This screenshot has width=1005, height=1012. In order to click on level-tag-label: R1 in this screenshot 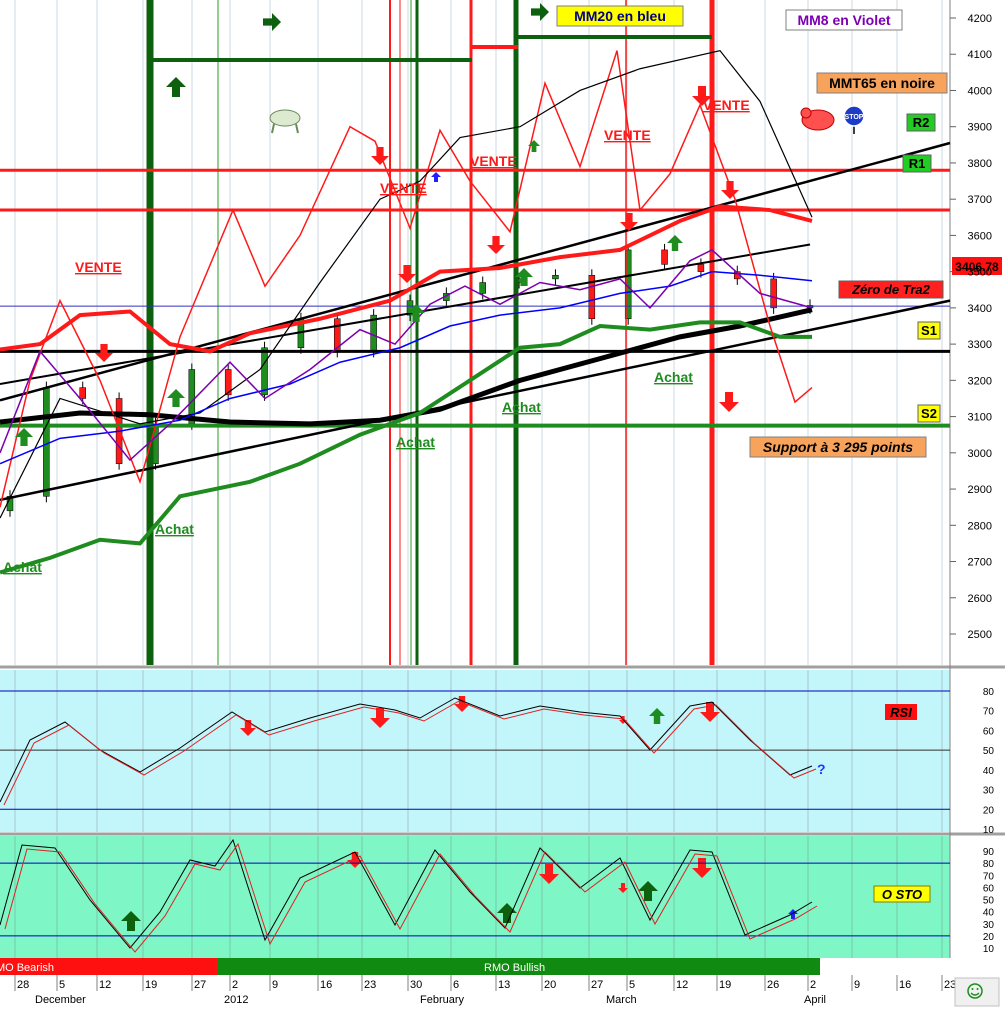, I will do `click(917, 163)`.